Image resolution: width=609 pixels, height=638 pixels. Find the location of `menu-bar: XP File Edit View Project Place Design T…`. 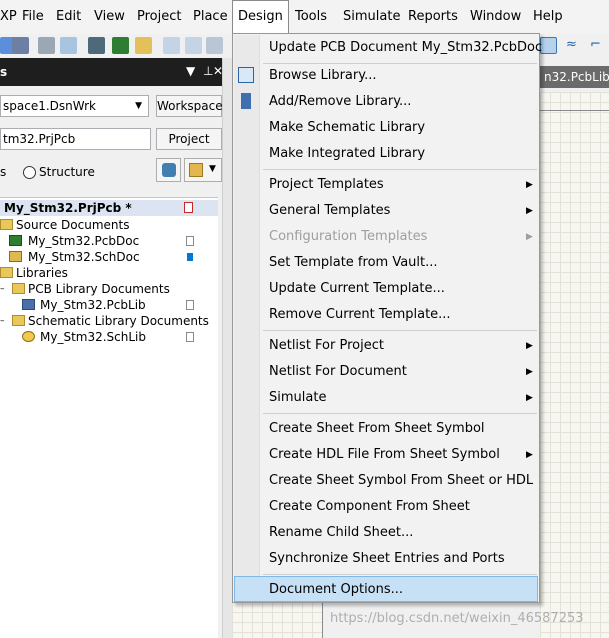

menu-bar: XP File Edit View Project Place Design T… is located at coordinates (304, 17).